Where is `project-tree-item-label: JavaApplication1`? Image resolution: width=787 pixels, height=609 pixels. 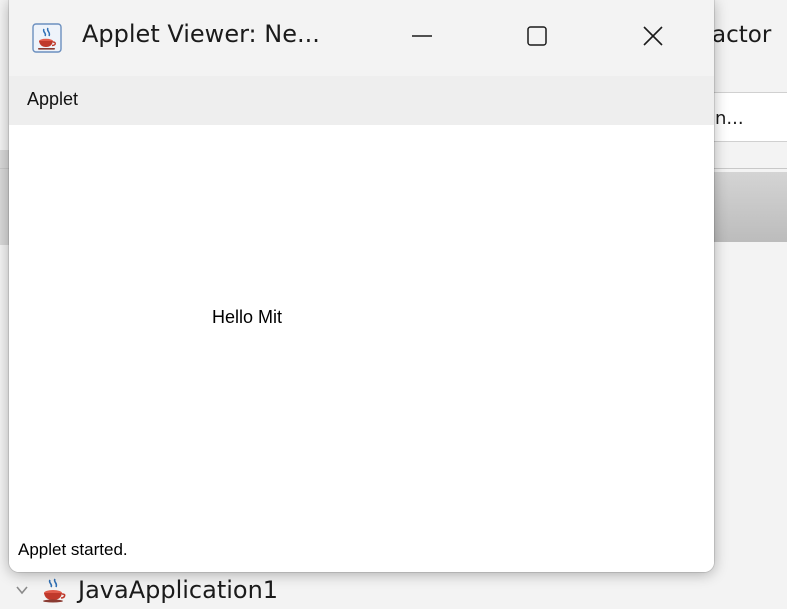
project-tree-item-label: JavaApplication1 is located at coordinates (178, 590).